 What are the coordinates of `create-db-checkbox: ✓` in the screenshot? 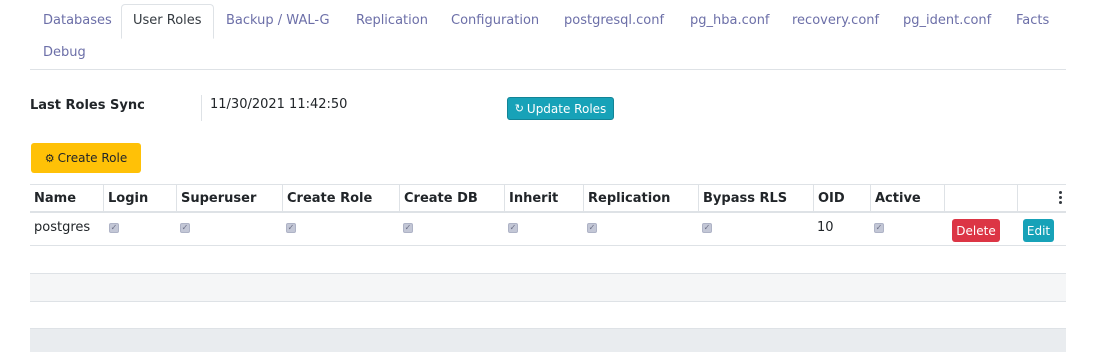 It's located at (408, 228).